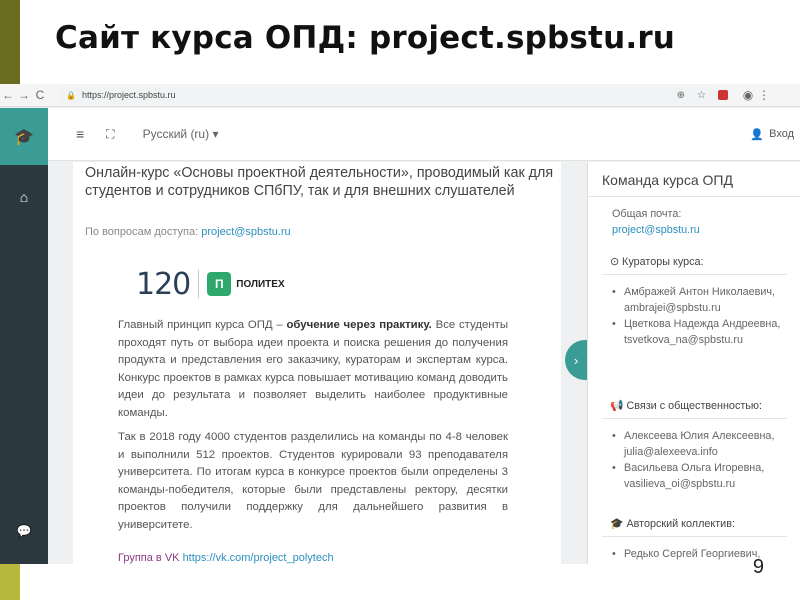 This screenshot has width=800, height=600. I want to click on curator-email: tsvetkova_na@spbstu.ru, so click(683, 340).